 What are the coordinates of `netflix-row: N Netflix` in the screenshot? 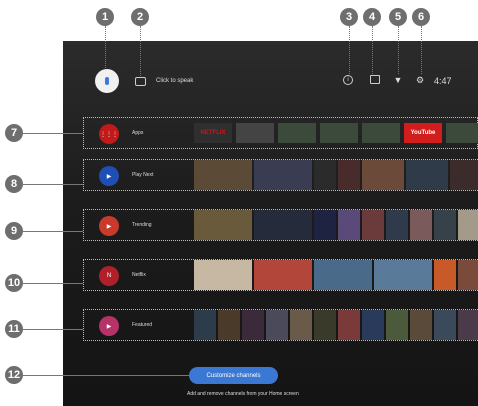 It's located at (280, 275).